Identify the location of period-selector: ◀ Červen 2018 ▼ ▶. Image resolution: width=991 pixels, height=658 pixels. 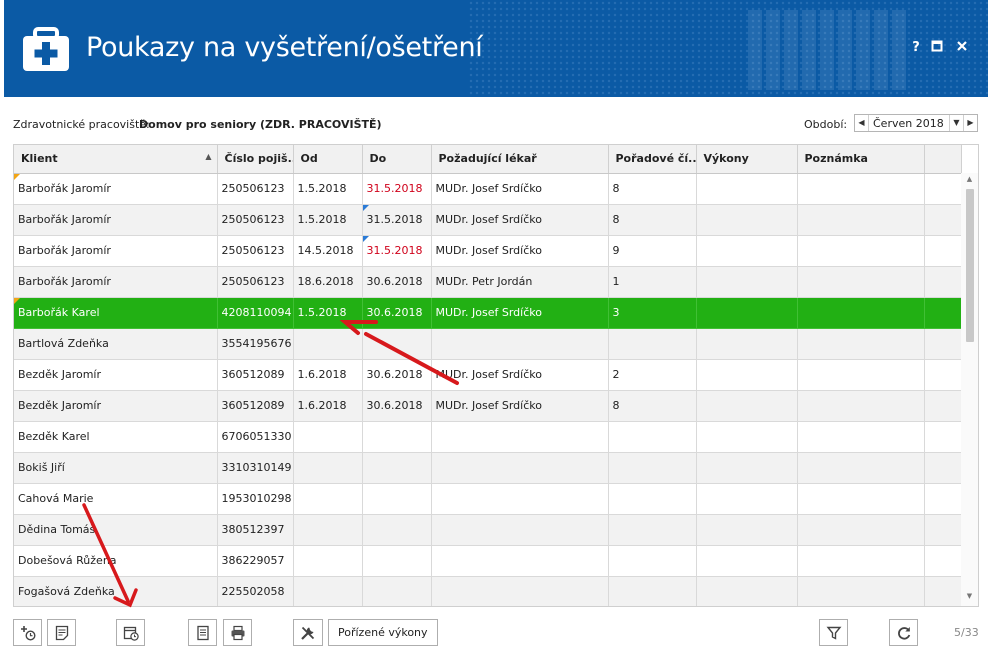
(916, 123).